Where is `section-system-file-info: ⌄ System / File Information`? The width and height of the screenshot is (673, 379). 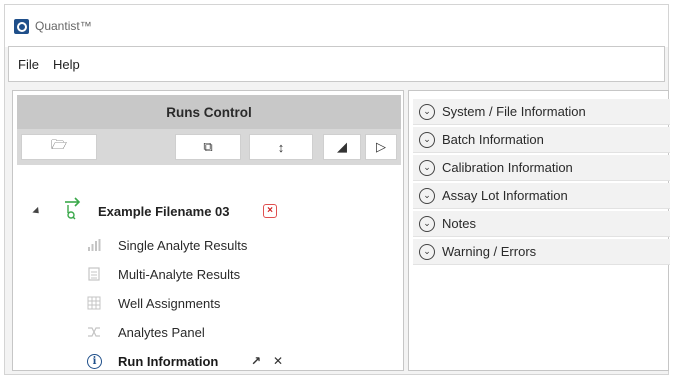 section-system-file-info: ⌄ System / File Information is located at coordinates (541, 112).